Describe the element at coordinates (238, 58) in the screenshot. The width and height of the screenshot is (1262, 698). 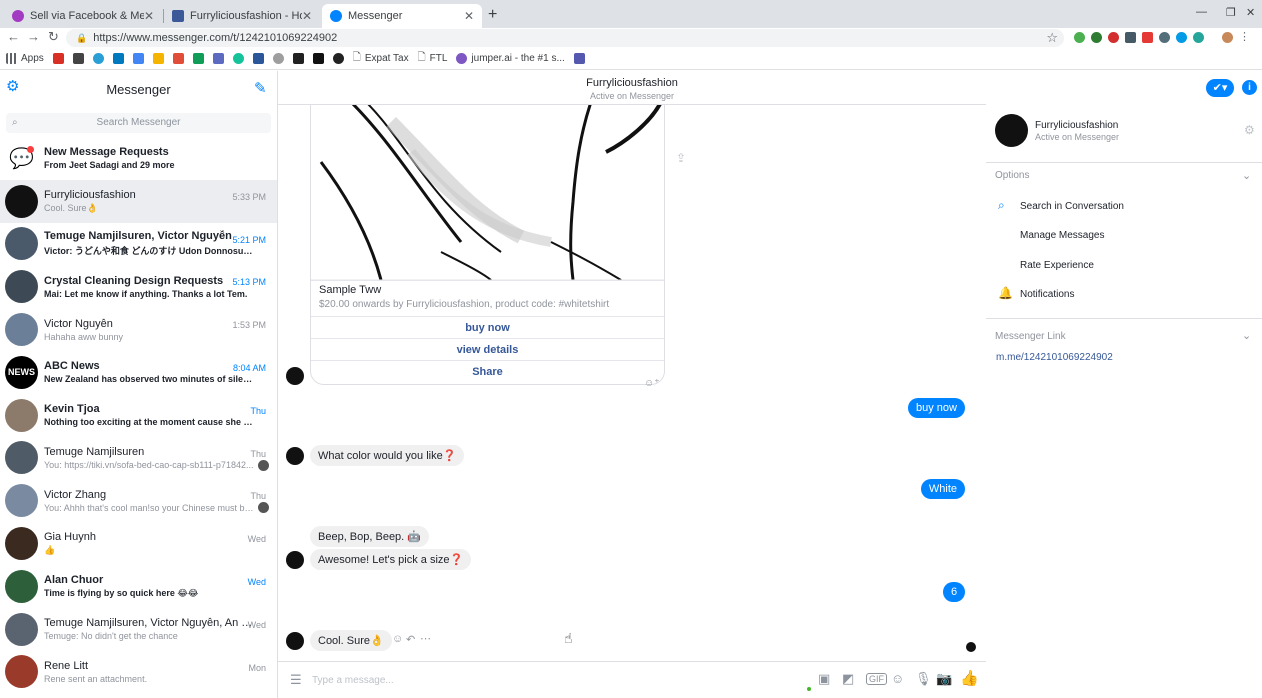
I see `grammarly-icon` at that location.